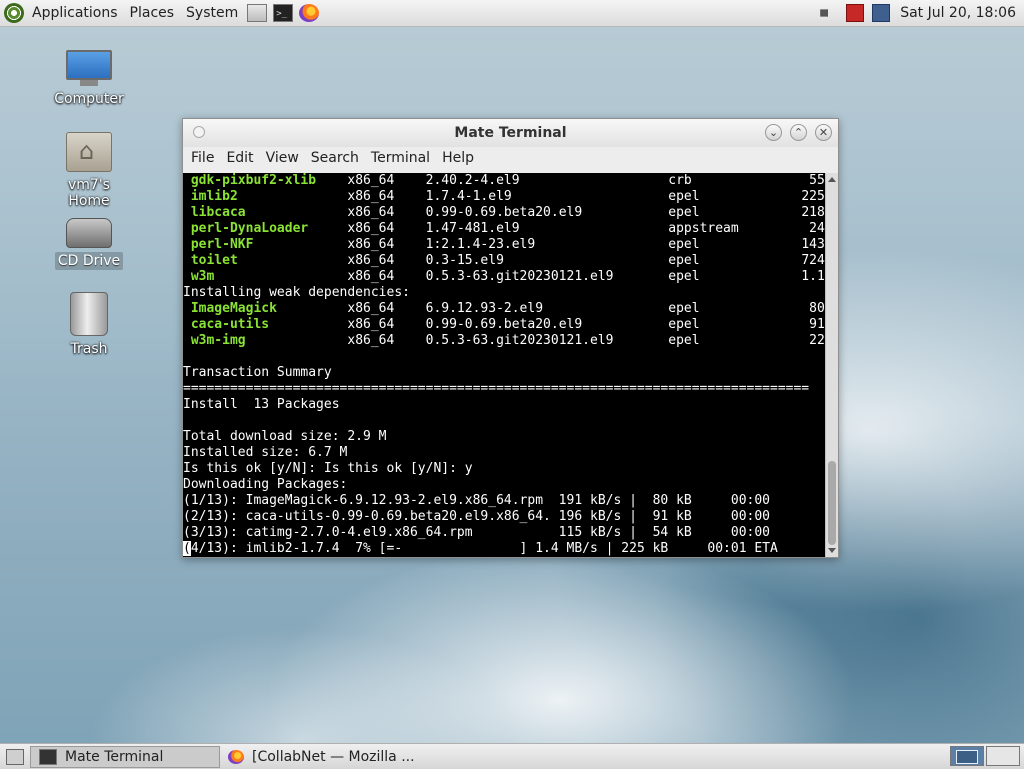 This screenshot has width=1024, height=769. What do you see at coordinates (832, 503) in the screenshot?
I see `scroll-thumb` at bounding box center [832, 503].